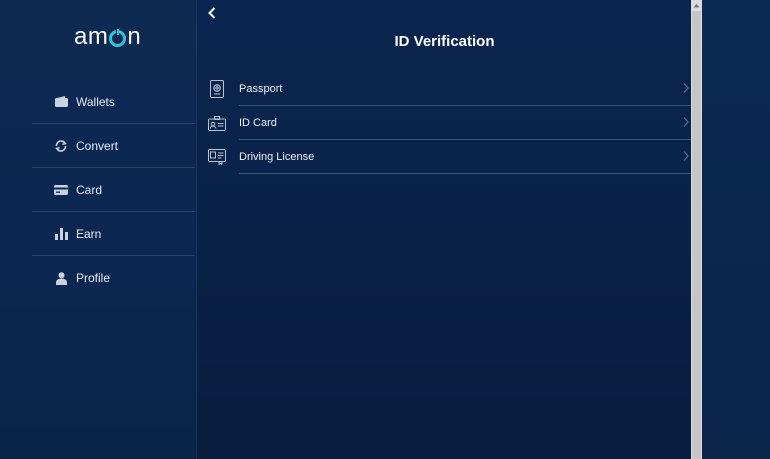  I want to click on scroll-up-button, so click(696, 5).